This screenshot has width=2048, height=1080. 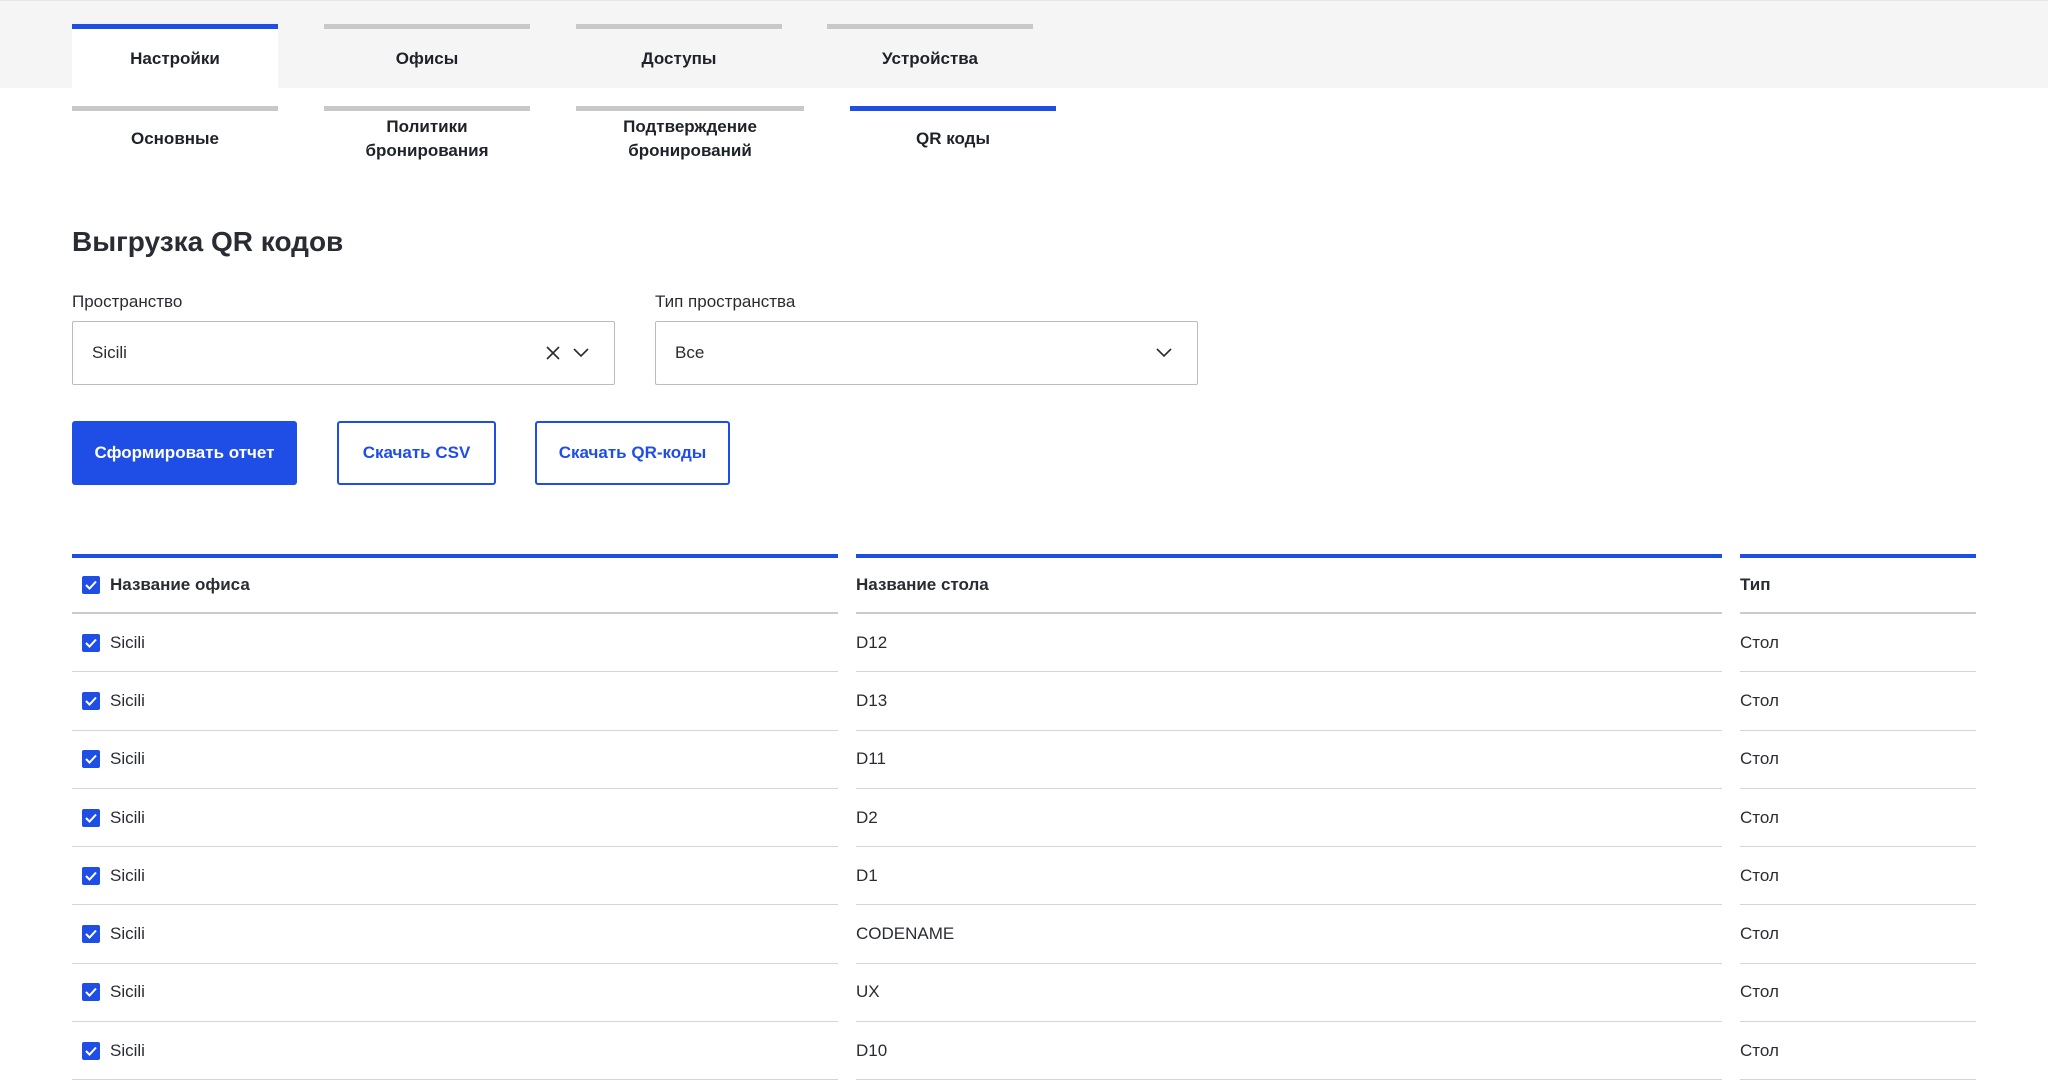 What do you see at coordinates (1289, 643) in the screenshot?
I see `desk-cell: D12` at bounding box center [1289, 643].